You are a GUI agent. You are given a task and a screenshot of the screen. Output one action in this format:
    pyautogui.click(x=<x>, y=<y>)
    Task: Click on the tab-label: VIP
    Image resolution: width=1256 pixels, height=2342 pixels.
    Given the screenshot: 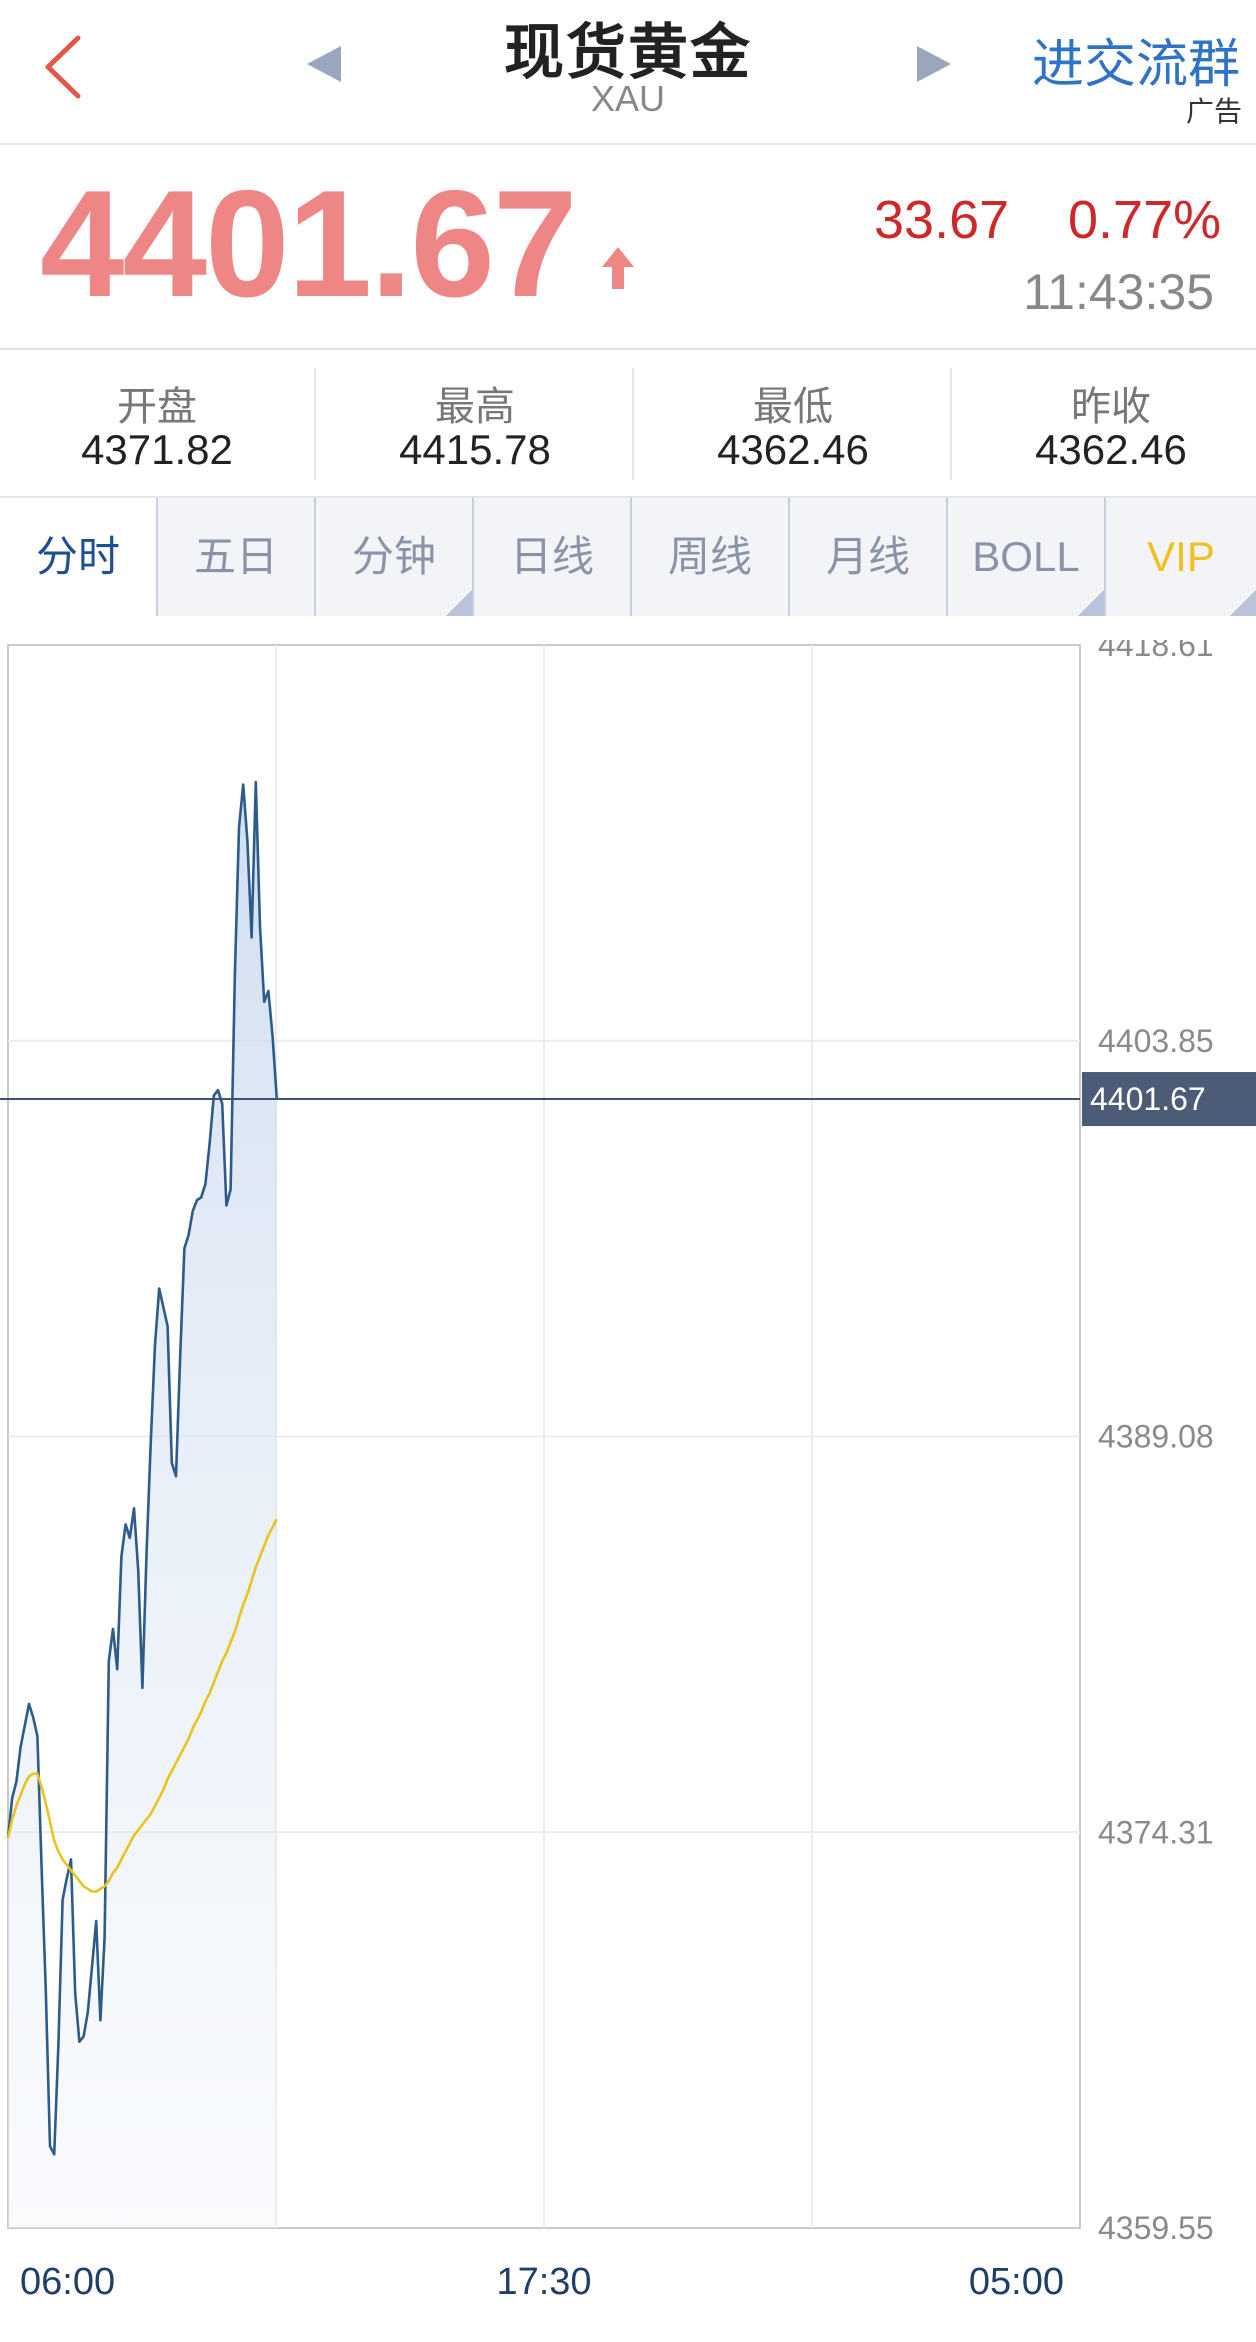 What is the action you would take?
    pyautogui.click(x=1181, y=556)
    